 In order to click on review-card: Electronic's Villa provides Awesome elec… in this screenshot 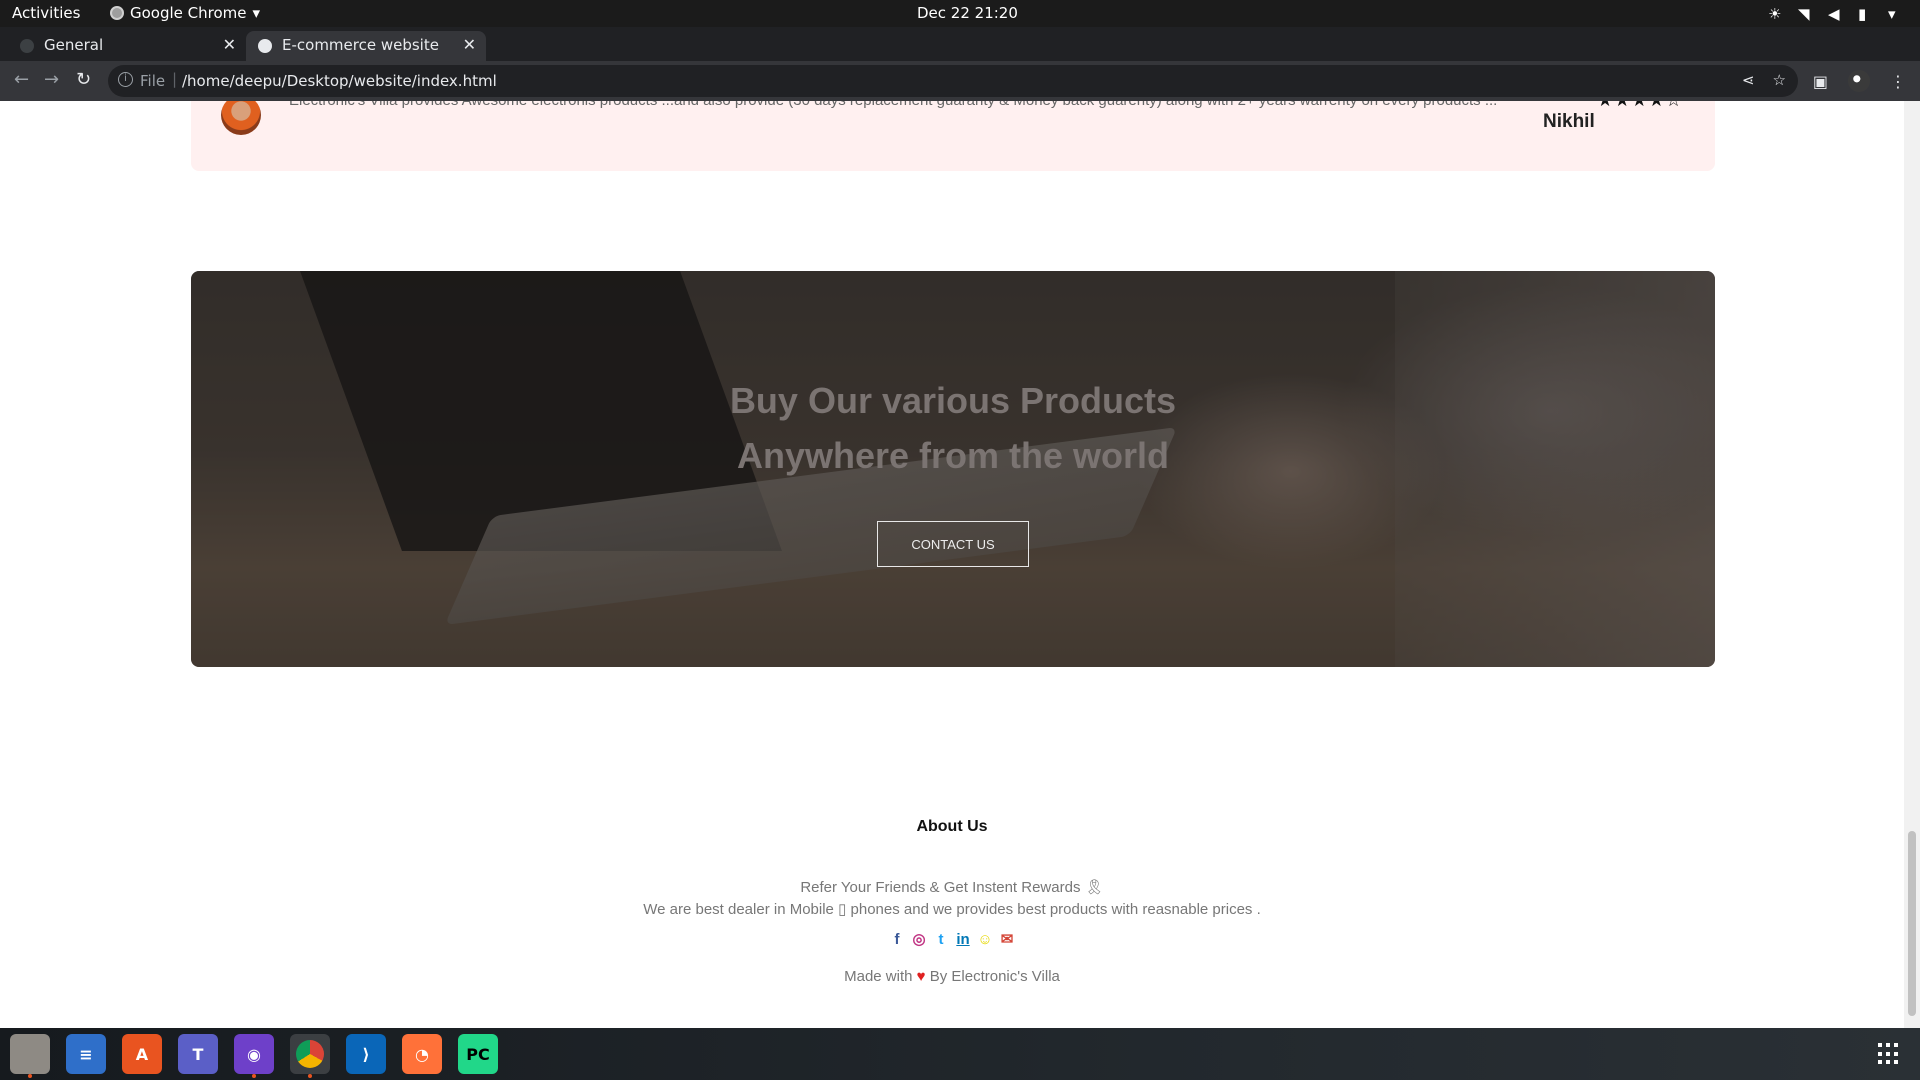, I will do `click(953, 136)`.